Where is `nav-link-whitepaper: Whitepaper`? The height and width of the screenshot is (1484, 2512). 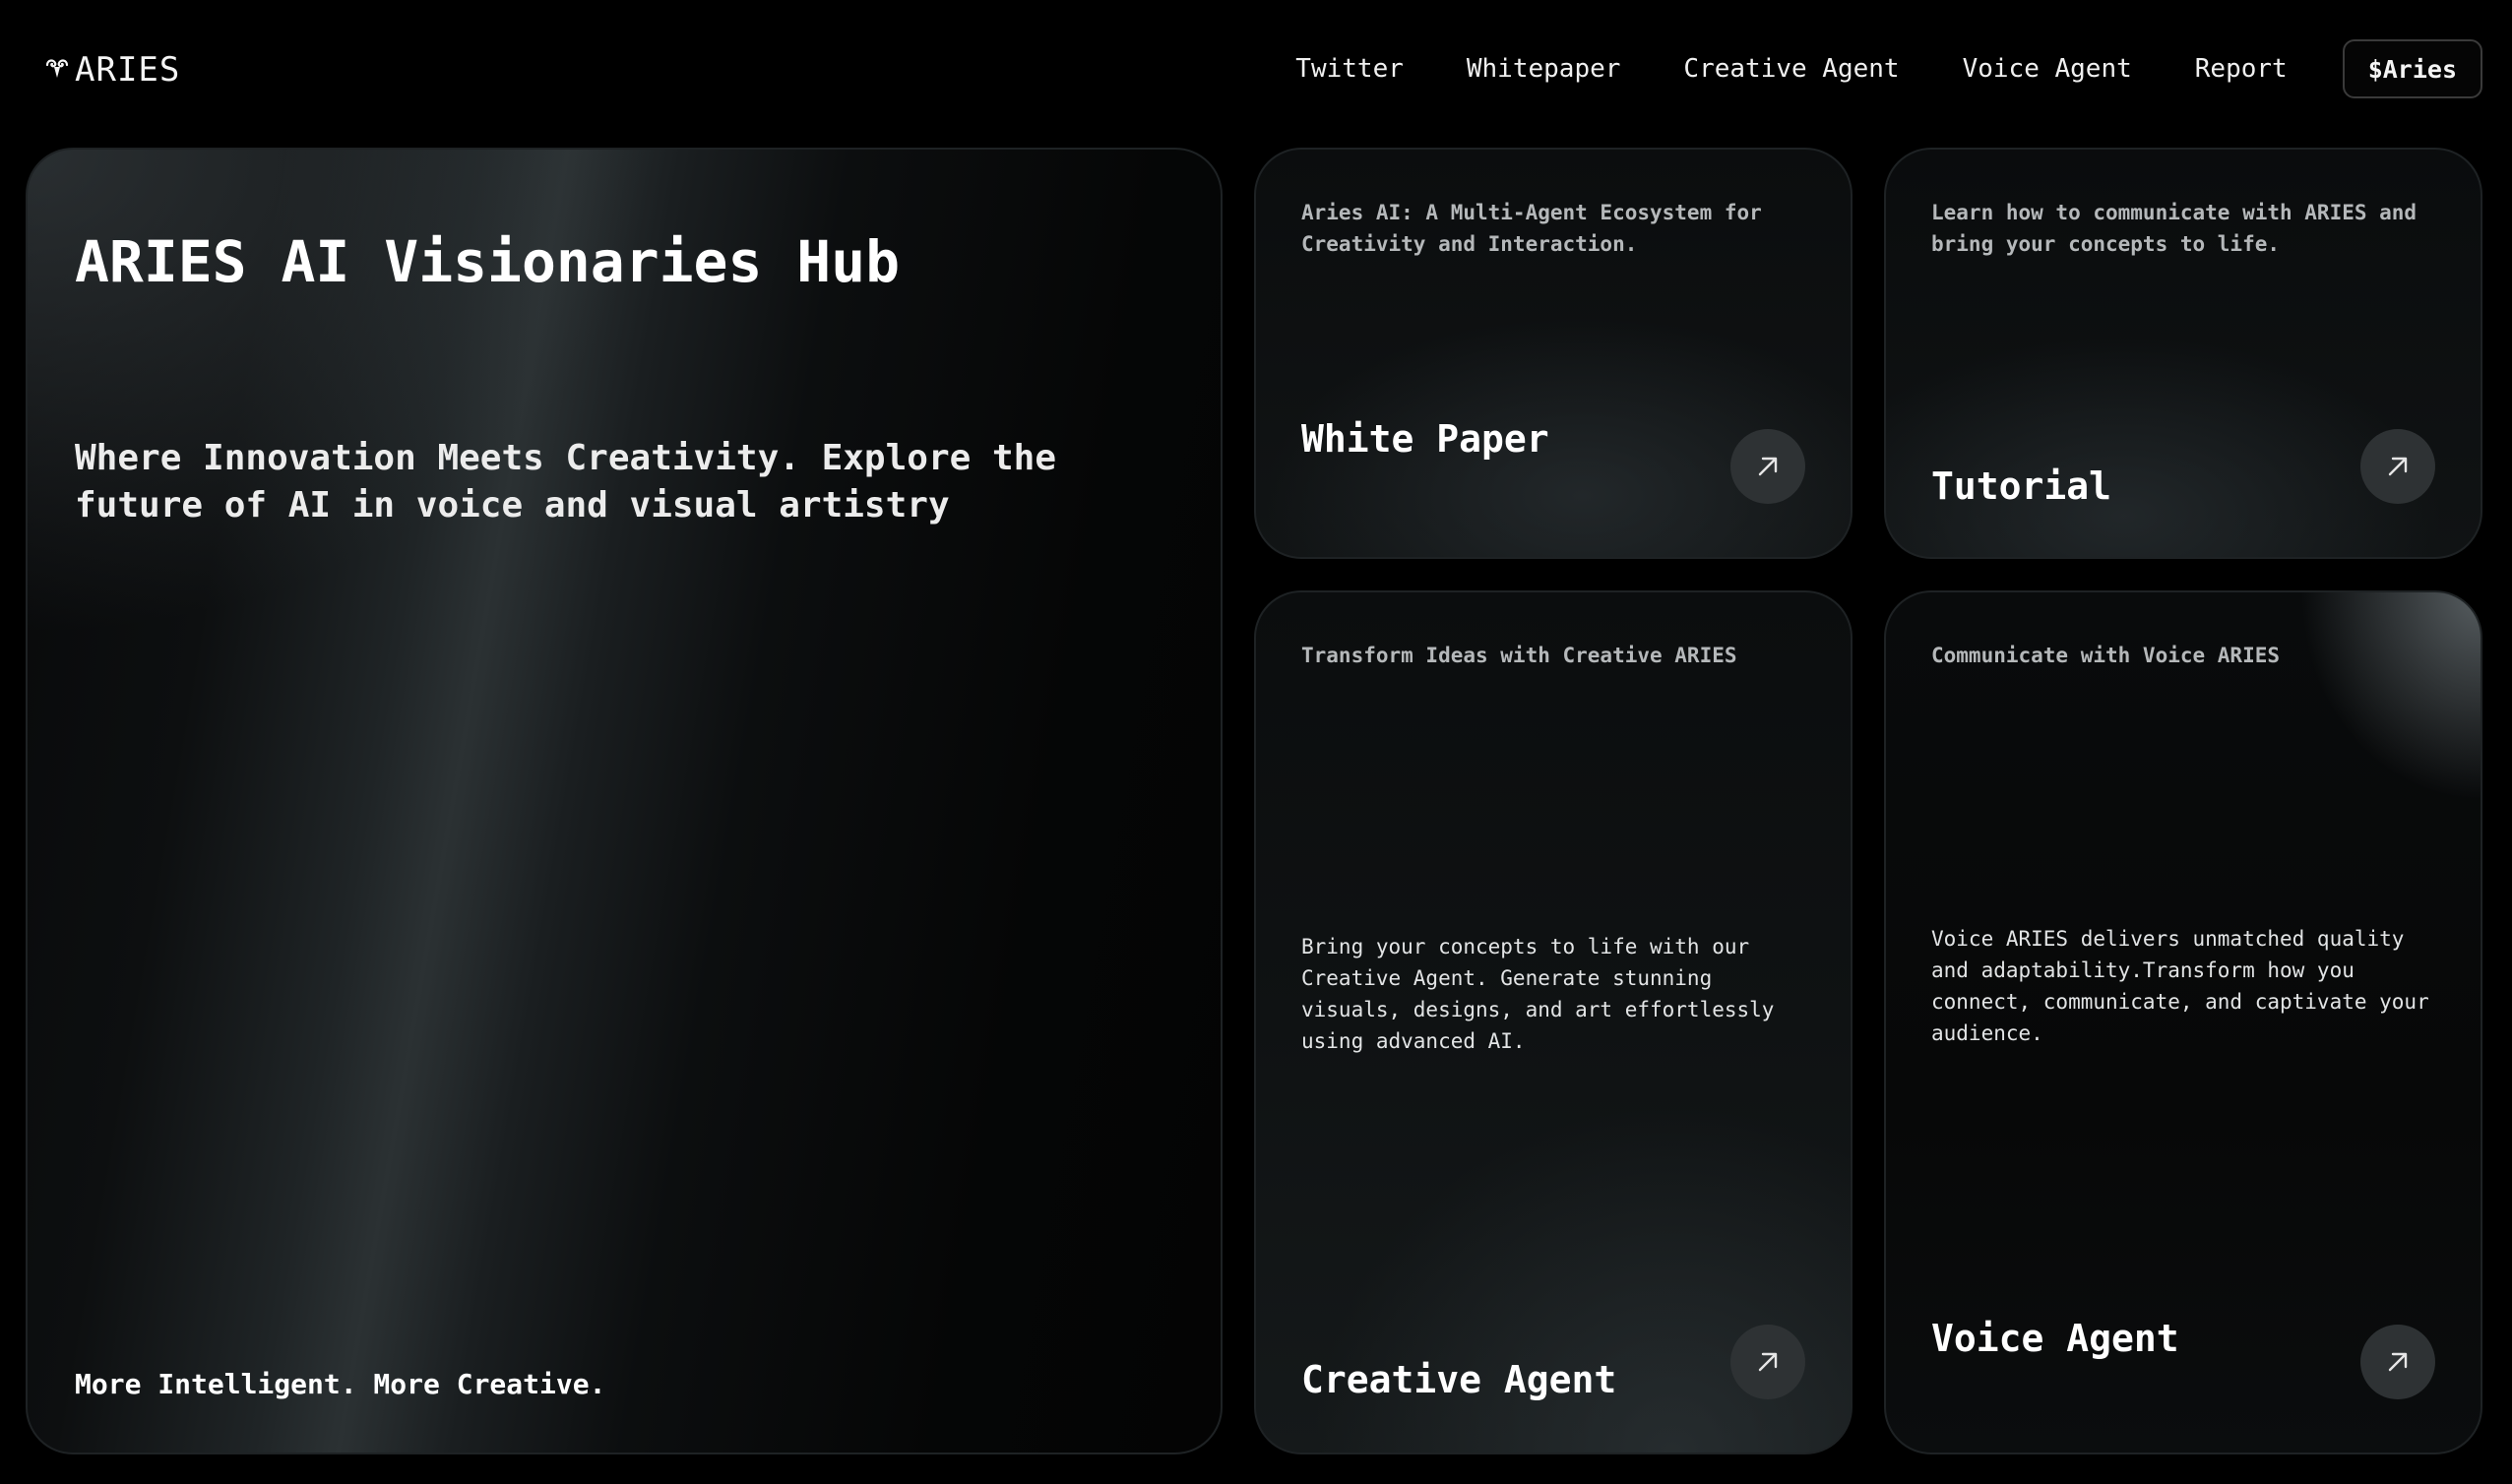 nav-link-whitepaper: Whitepaper is located at coordinates (1544, 69).